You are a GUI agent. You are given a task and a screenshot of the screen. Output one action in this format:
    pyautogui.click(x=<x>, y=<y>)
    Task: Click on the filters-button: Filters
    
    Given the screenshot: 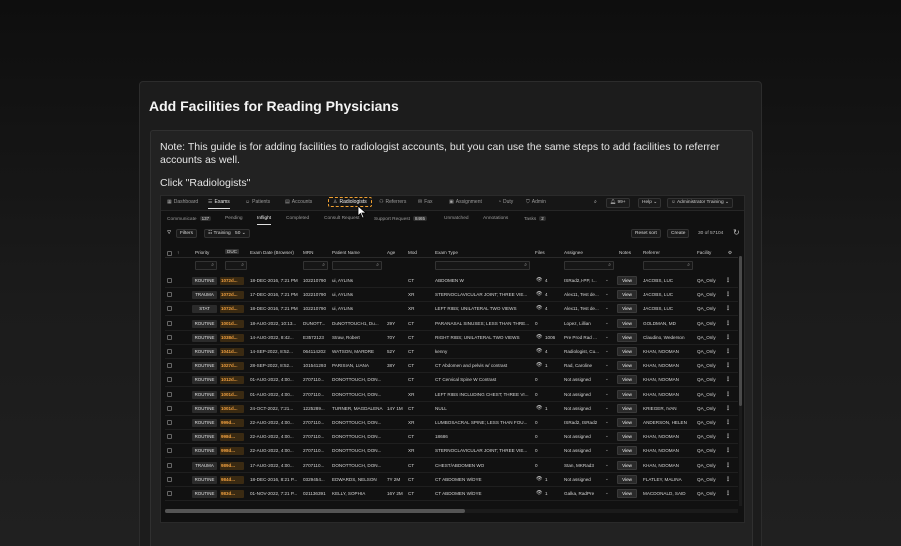 What is the action you would take?
    pyautogui.click(x=187, y=233)
    